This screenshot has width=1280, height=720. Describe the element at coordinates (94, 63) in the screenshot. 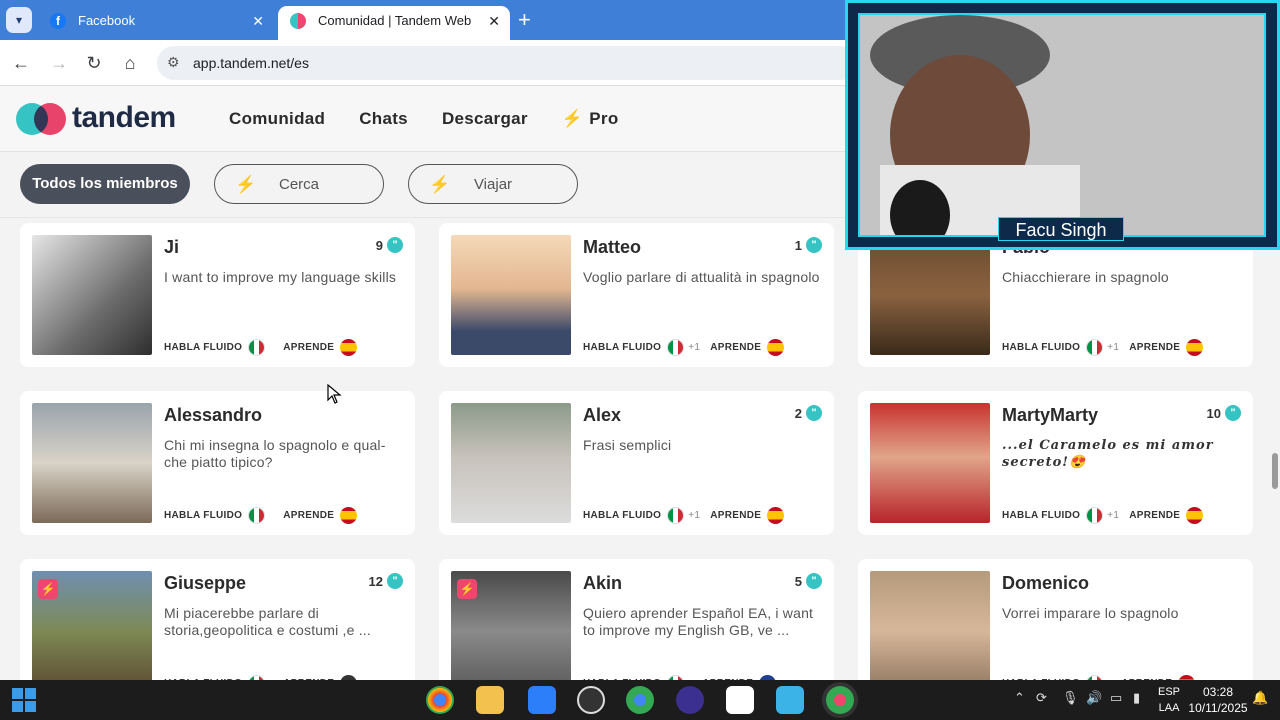

I see `reload-icon: ↻` at that location.